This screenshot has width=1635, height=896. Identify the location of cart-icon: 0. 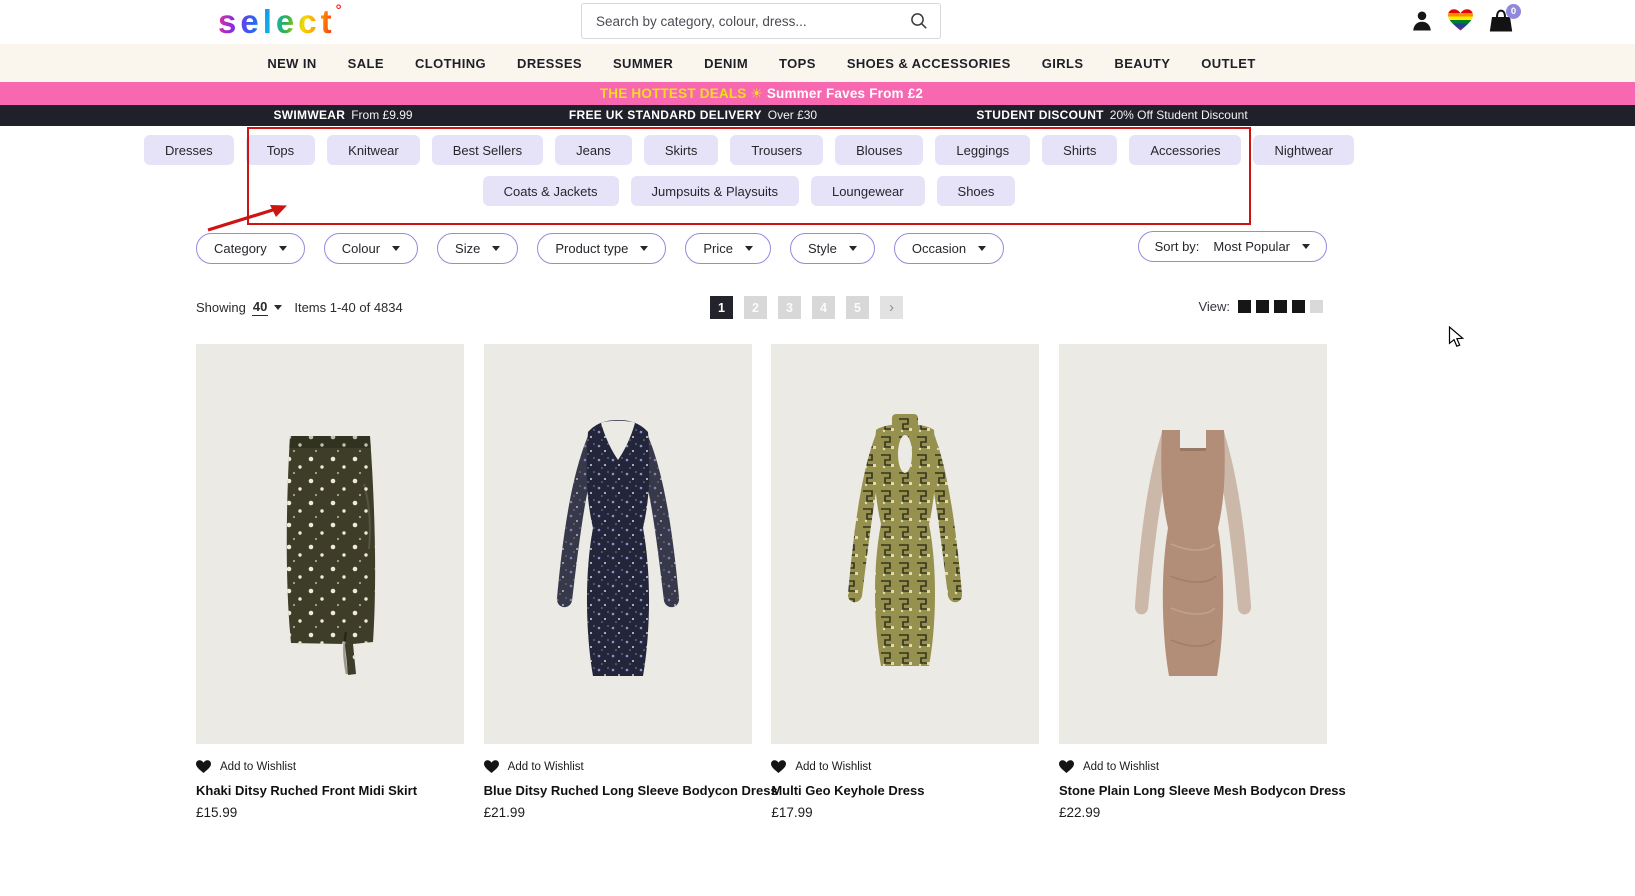
(1504, 21).